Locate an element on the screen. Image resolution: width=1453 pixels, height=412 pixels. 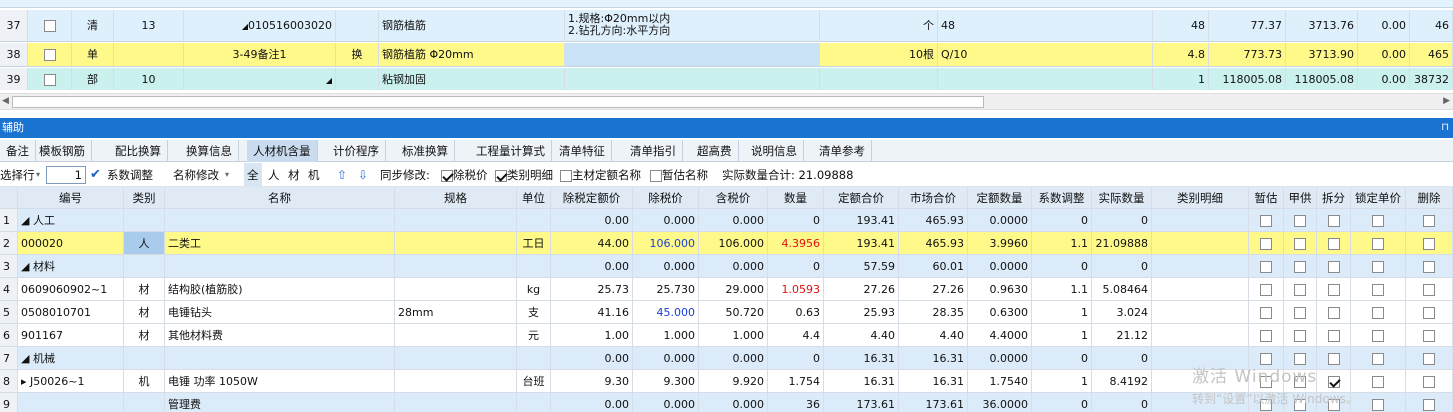
chk-main-name: 主材定额名称 is located at coordinates (600, 175).